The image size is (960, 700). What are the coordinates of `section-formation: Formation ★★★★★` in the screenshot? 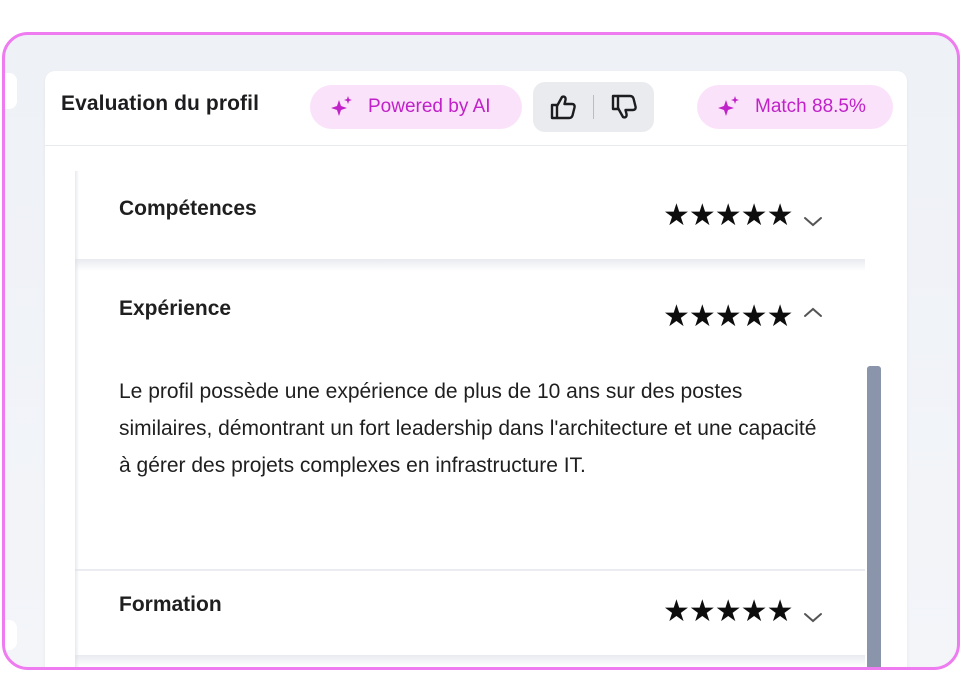 It's located at (470, 616).